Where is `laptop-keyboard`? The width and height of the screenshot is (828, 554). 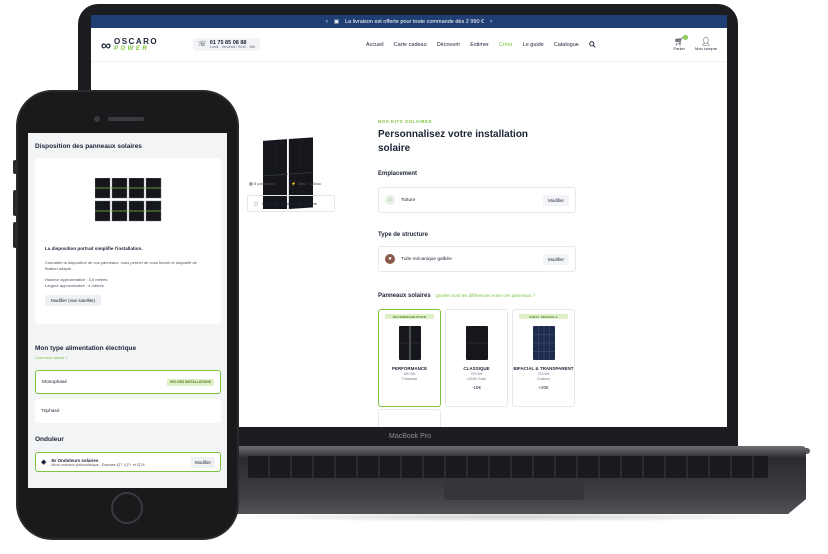
laptop-keyboard is located at coordinates (508, 467).